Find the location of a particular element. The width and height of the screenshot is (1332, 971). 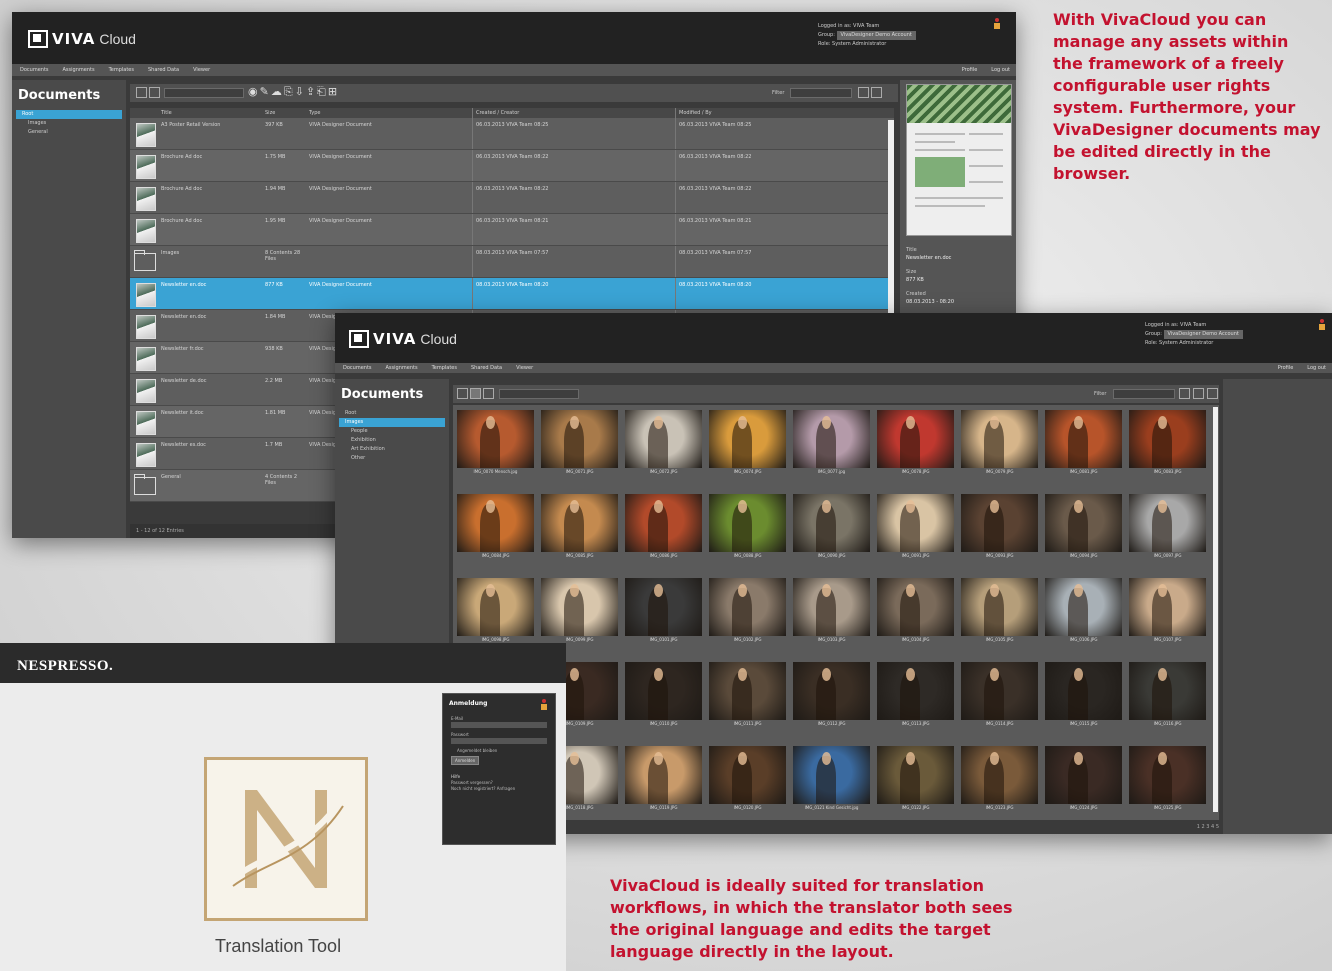

photo-tile: IMG_0086.JPG is located at coordinates (664, 533).